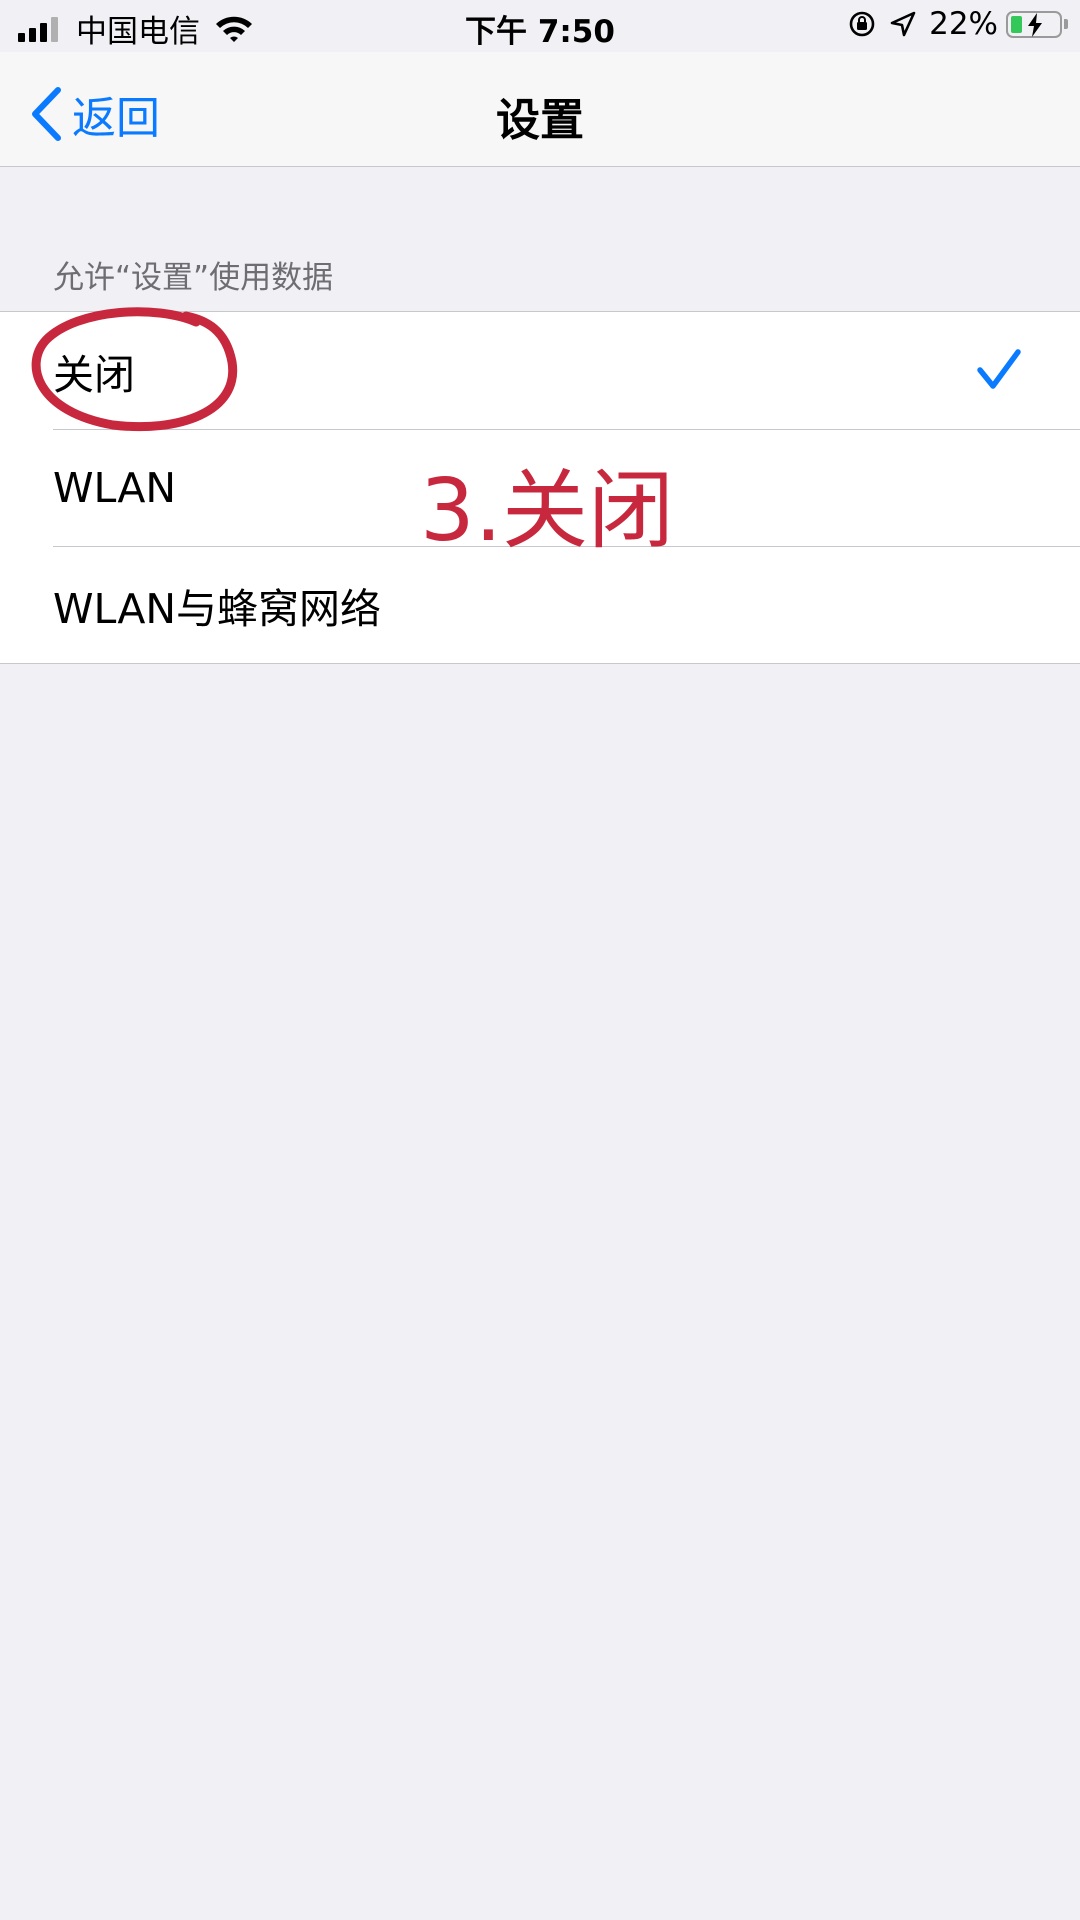  What do you see at coordinates (94, 374) in the screenshot?
I see `option-label: 关闭` at bounding box center [94, 374].